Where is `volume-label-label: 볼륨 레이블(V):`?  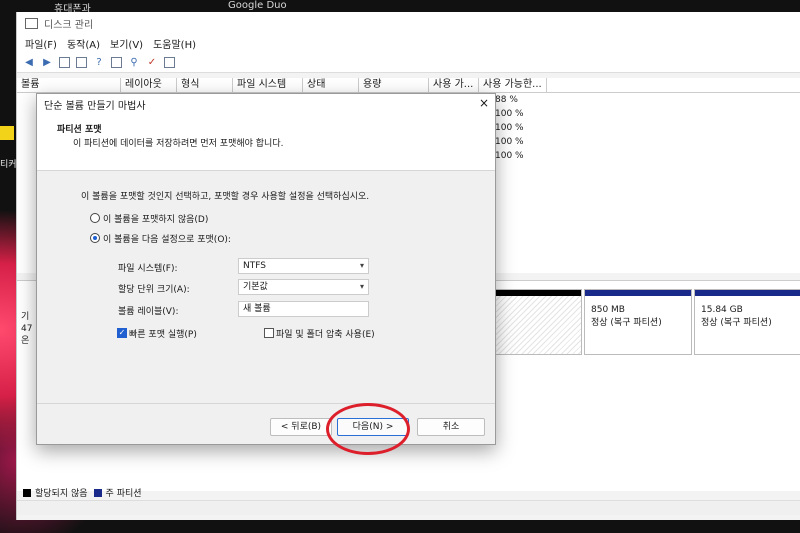 volume-label-label: 볼륨 레이블(V): is located at coordinates (148, 312).